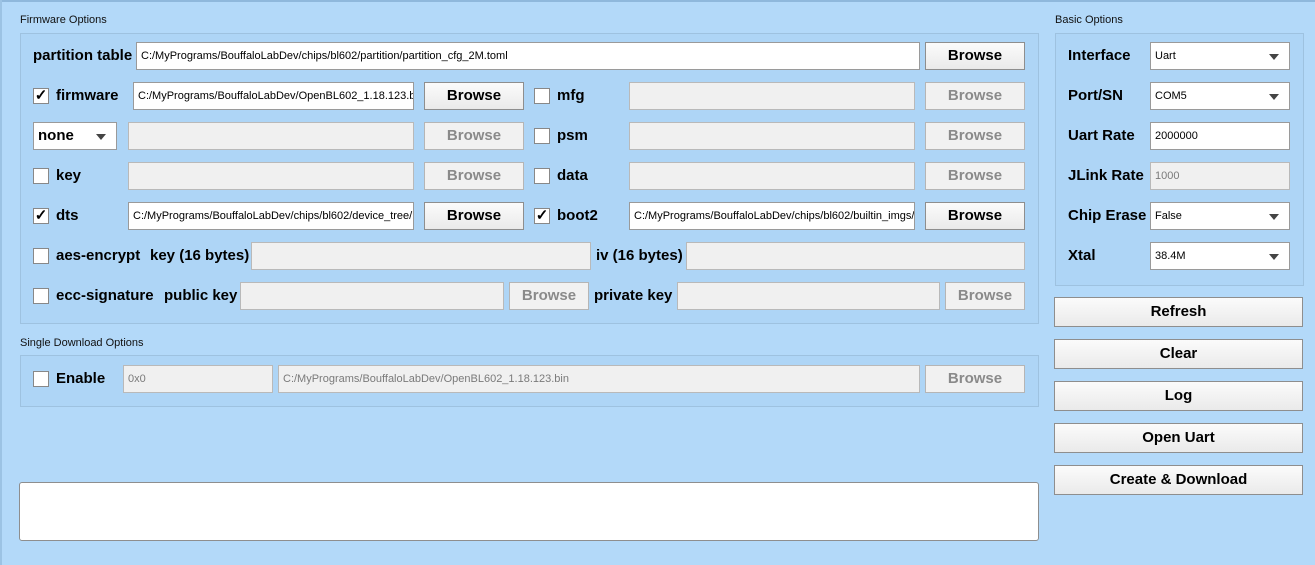 This screenshot has height=565, width=1315. I want to click on log-output-area, so click(529, 511).